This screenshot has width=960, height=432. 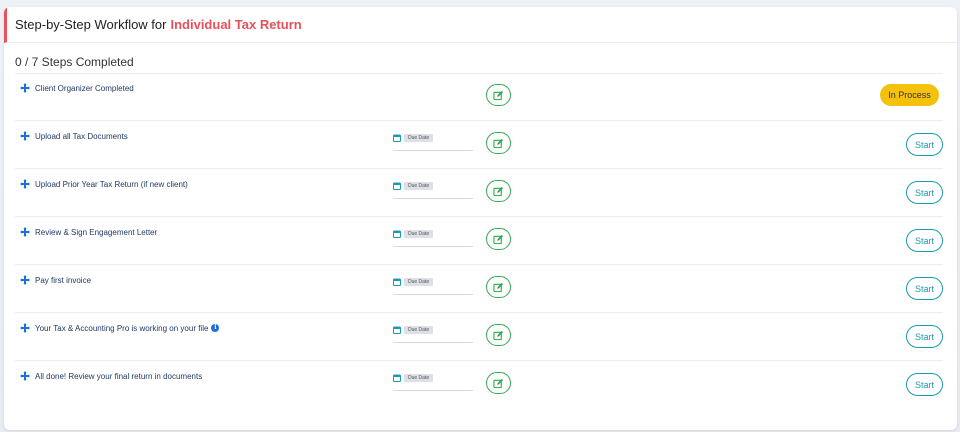 I want to click on step-title: Client Organizer Completed, so click(x=77, y=88).